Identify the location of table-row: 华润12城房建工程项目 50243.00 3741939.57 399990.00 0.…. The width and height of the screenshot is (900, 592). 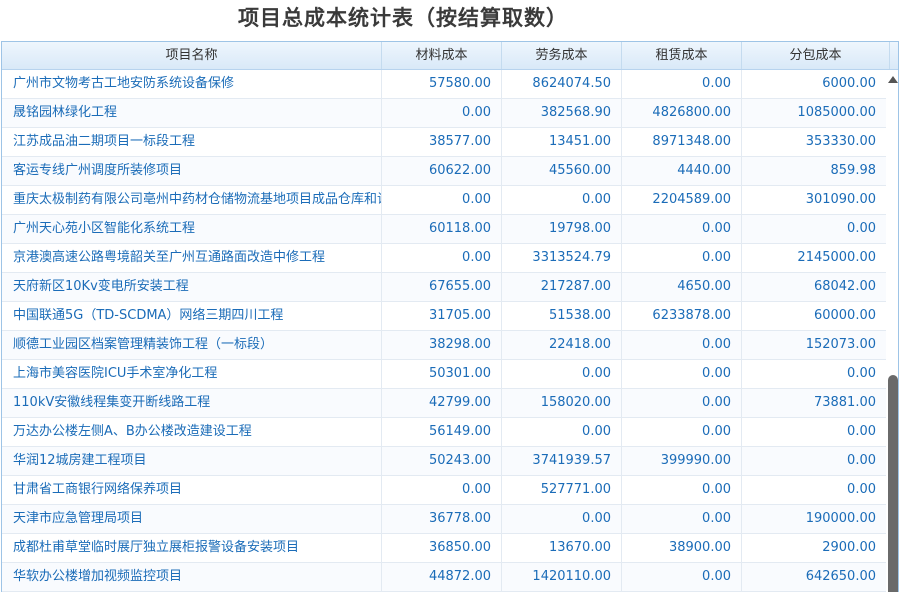
(444, 461).